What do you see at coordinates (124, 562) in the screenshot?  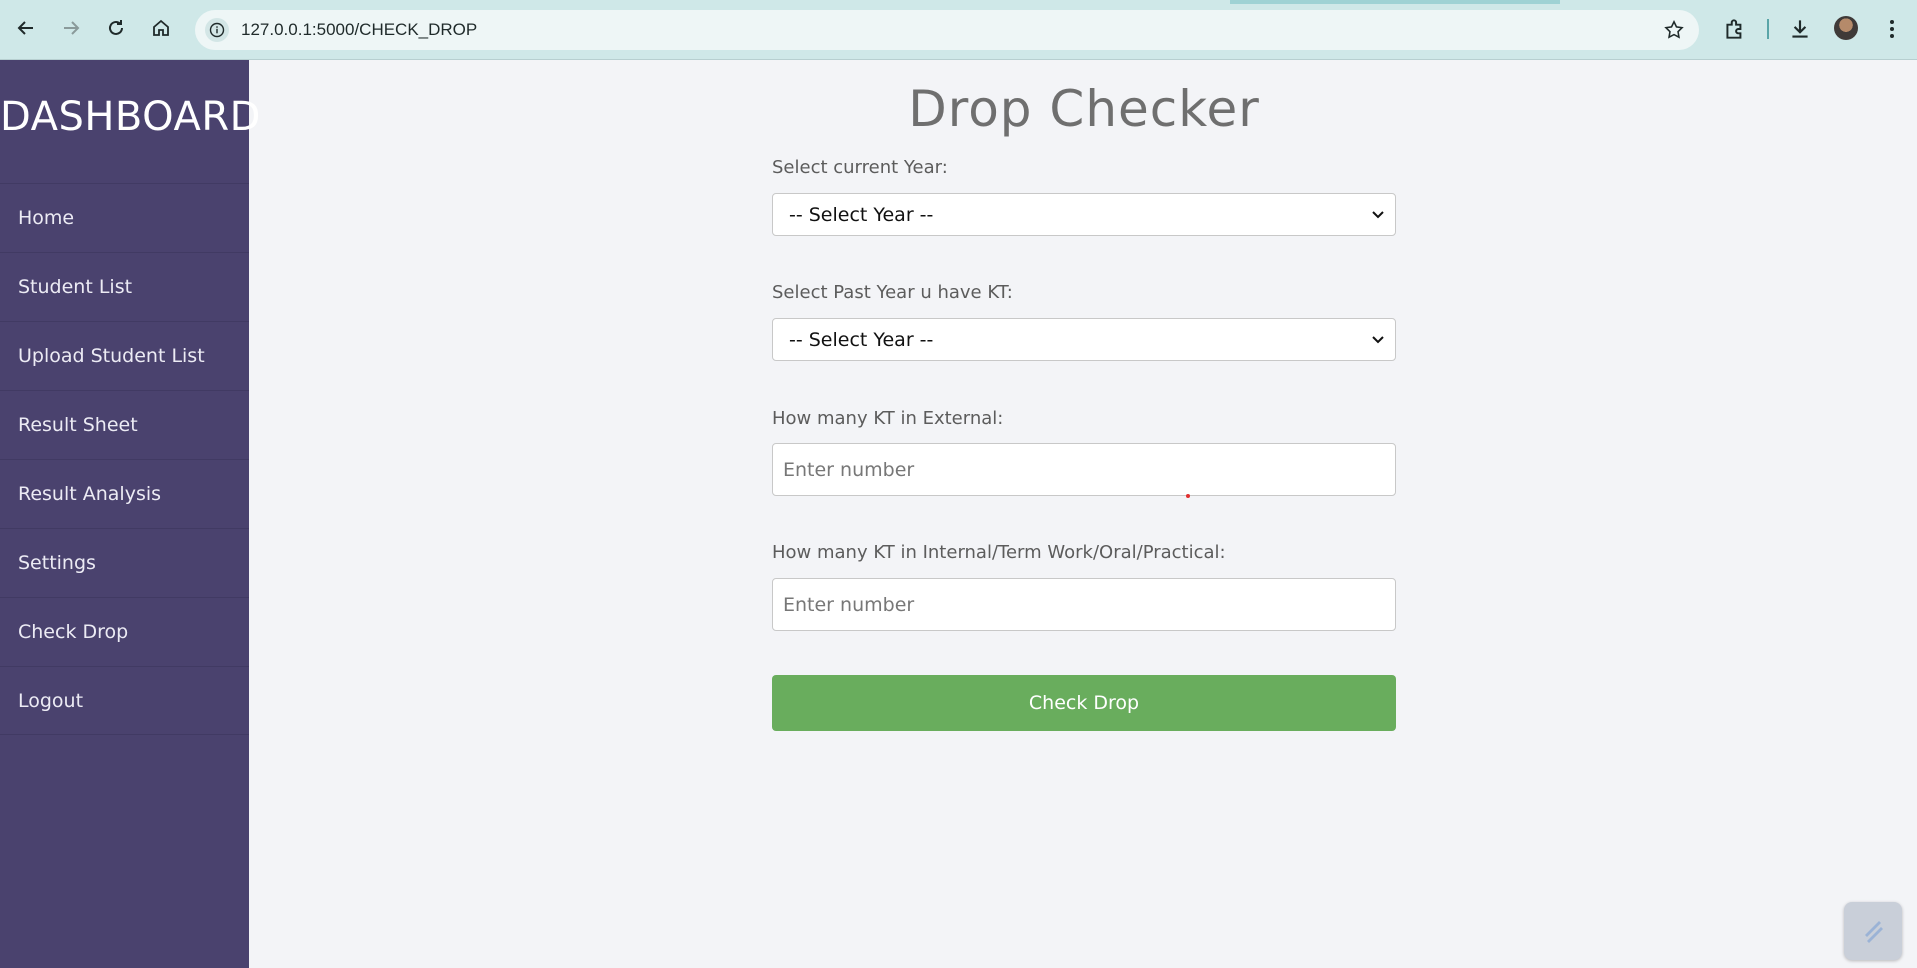 I see `sidebar-item-settings: Settings` at bounding box center [124, 562].